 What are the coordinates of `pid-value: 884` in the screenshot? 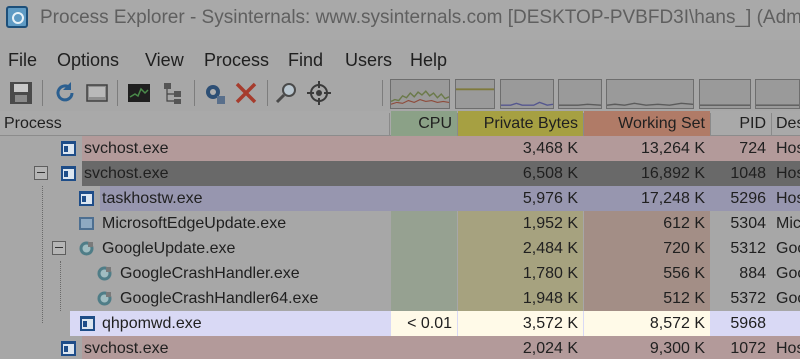 It's located at (752, 273).